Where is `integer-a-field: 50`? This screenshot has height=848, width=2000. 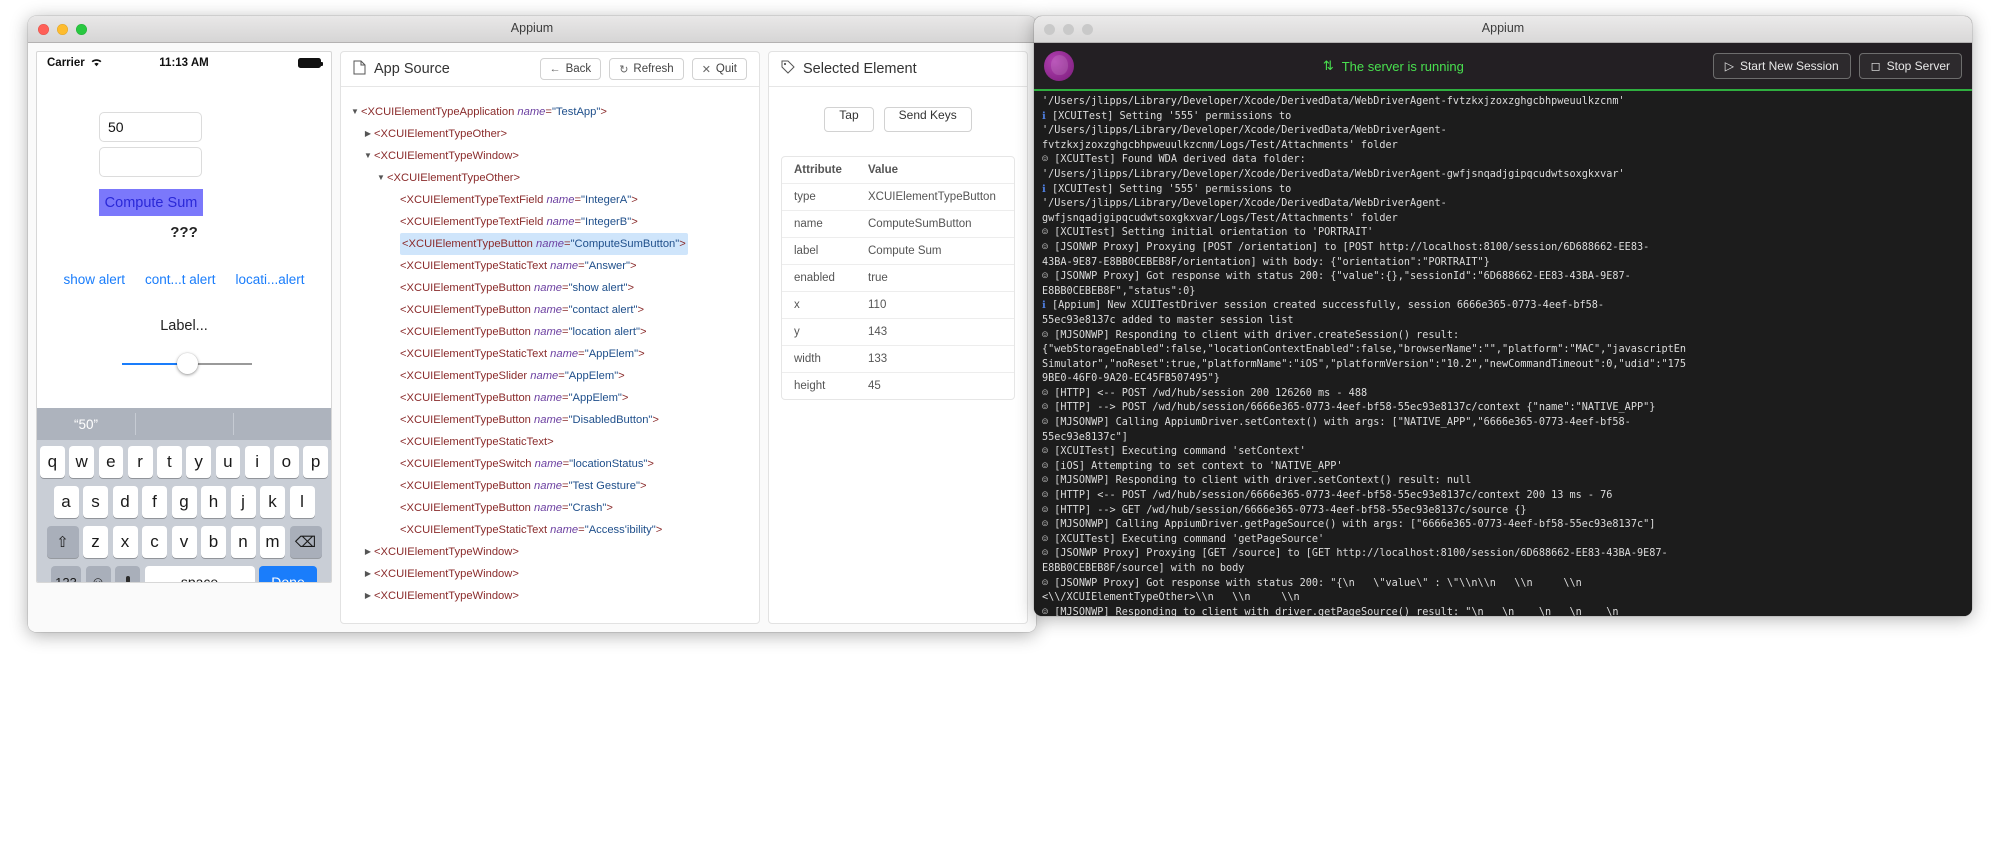
integer-a-field: 50 is located at coordinates (150, 127).